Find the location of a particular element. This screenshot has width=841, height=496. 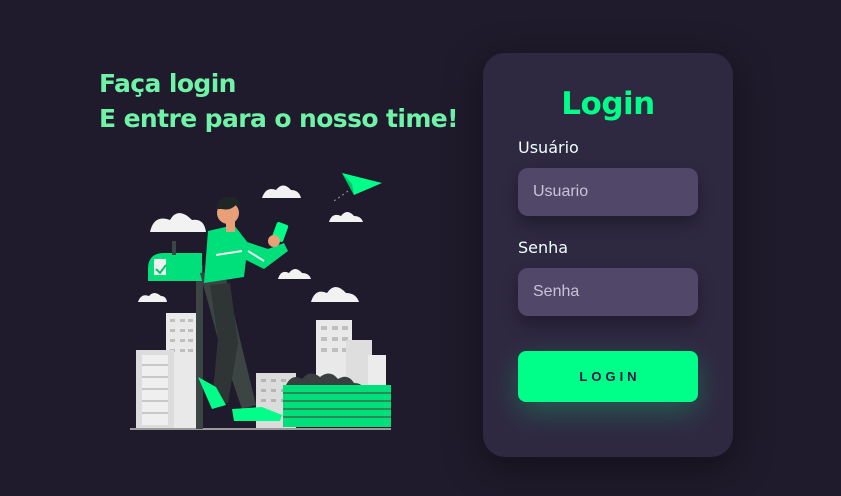

hero-line-1: Faça login is located at coordinates (167, 83).